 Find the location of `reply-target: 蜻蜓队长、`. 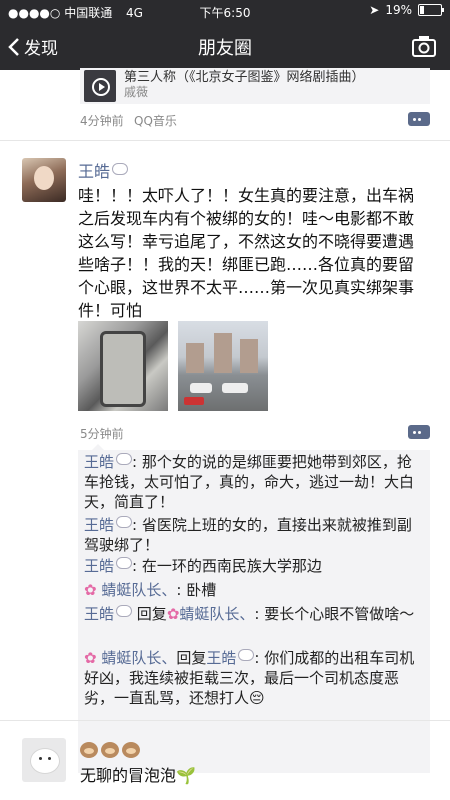

reply-target: 蜻蜓队长、 is located at coordinates (216, 614).